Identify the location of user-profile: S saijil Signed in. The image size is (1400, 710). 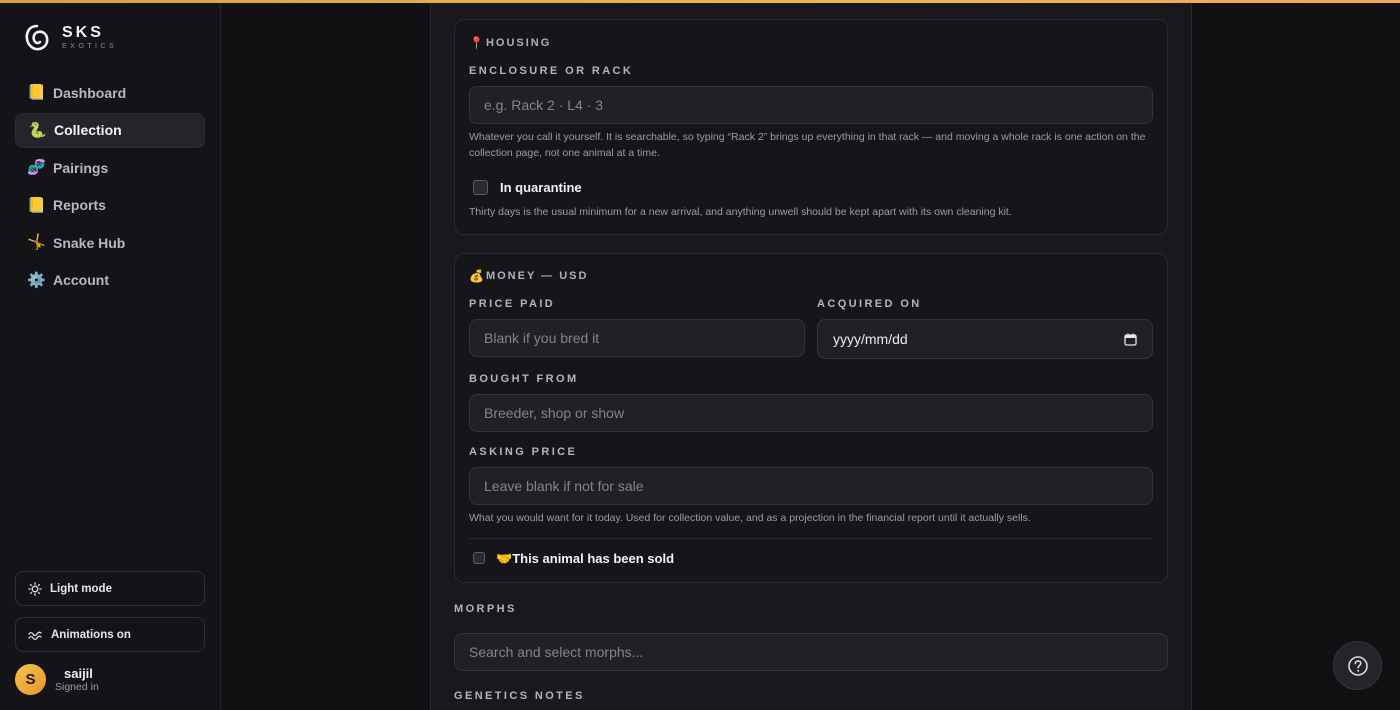
(57, 679).